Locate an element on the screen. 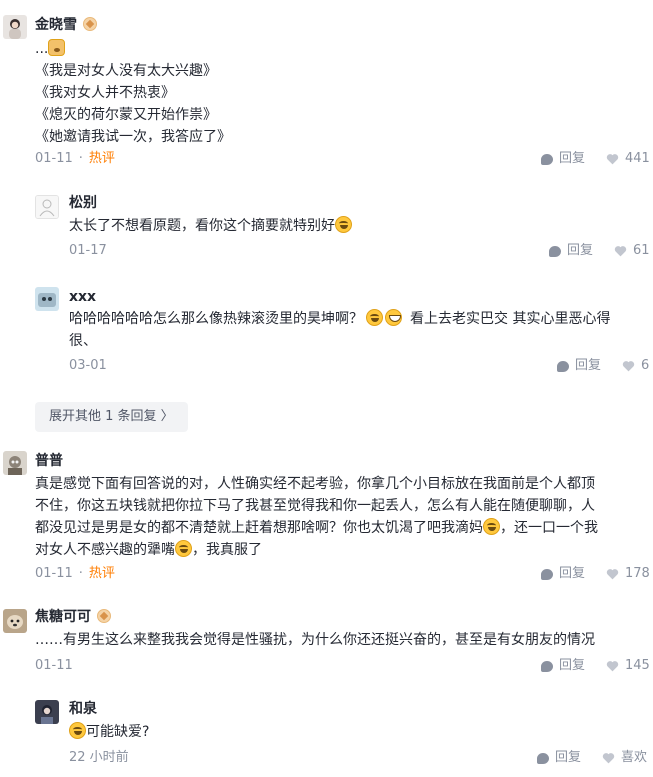 The image size is (653, 777). comment-text-line: 《我对女人并不热衷》 is located at coordinates (105, 93).